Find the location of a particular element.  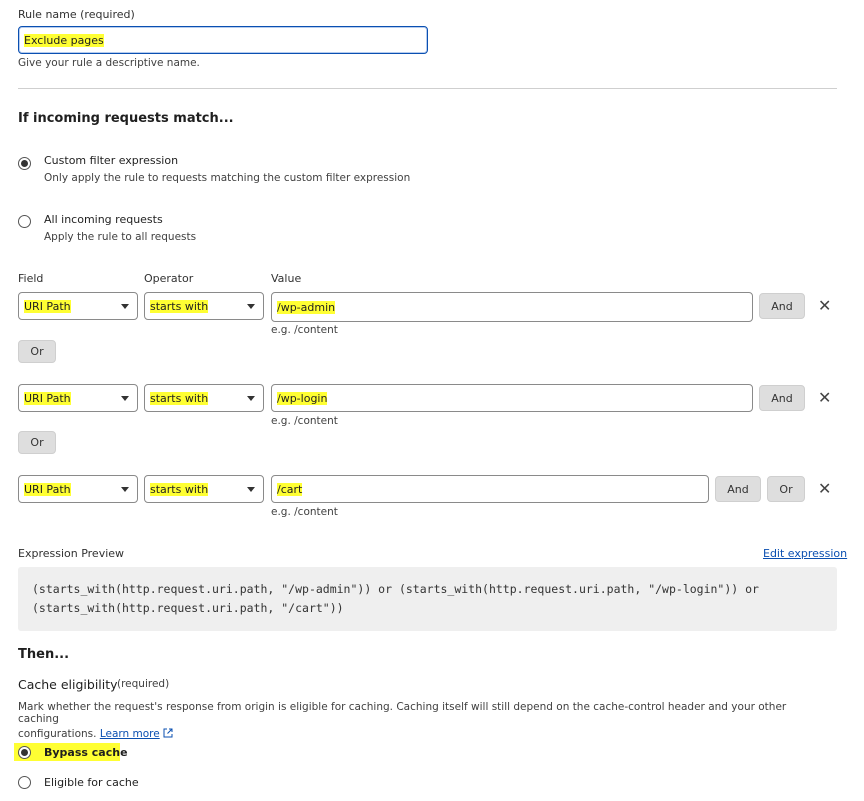

field-header: Field is located at coordinates (31, 278).